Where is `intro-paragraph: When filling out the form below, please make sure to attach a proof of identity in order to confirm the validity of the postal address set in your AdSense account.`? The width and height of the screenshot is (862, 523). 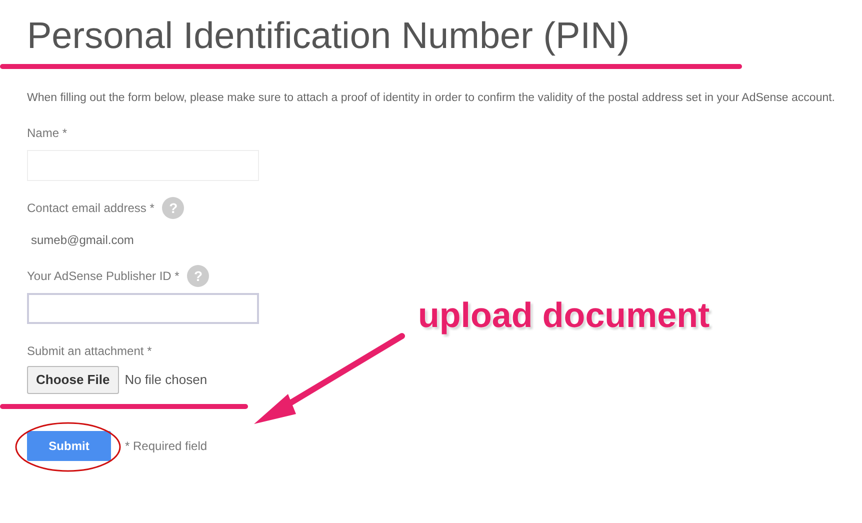 intro-paragraph: When filling out the form below, please make sure to attach a proof of identity in order to confirm the validity of the postal address set in your AdSense account. is located at coordinates (431, 98).